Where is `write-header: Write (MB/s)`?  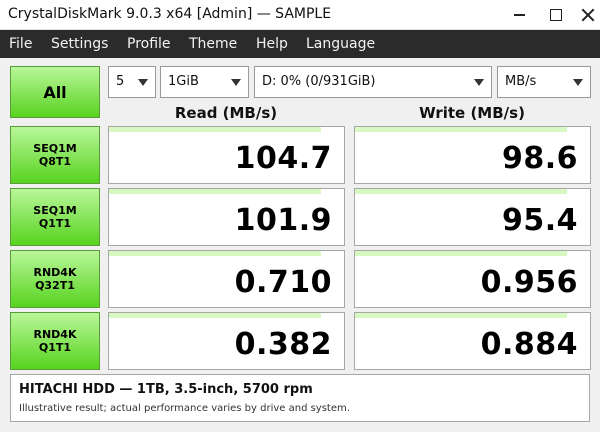 write-header: Write (MB/s) is located at coordinates (472, 113).